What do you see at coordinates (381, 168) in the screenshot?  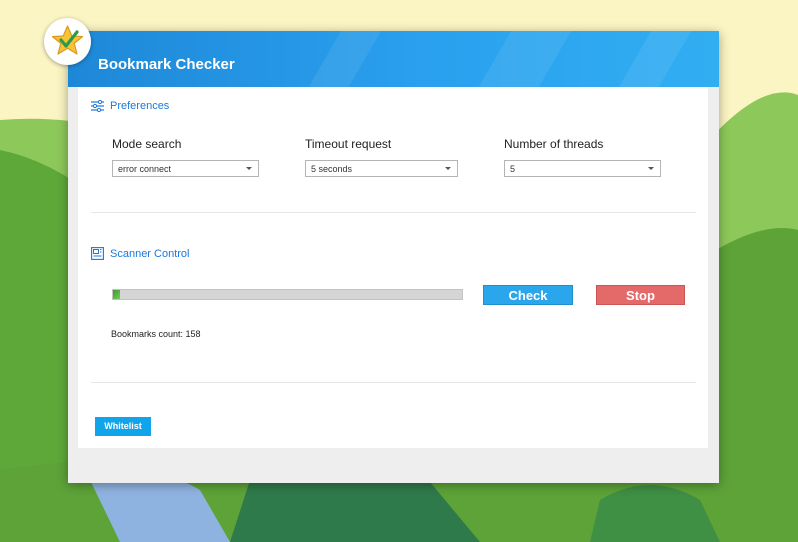 I see `timeout-request-select: 5 seconds` at bounding box center [381, 168].